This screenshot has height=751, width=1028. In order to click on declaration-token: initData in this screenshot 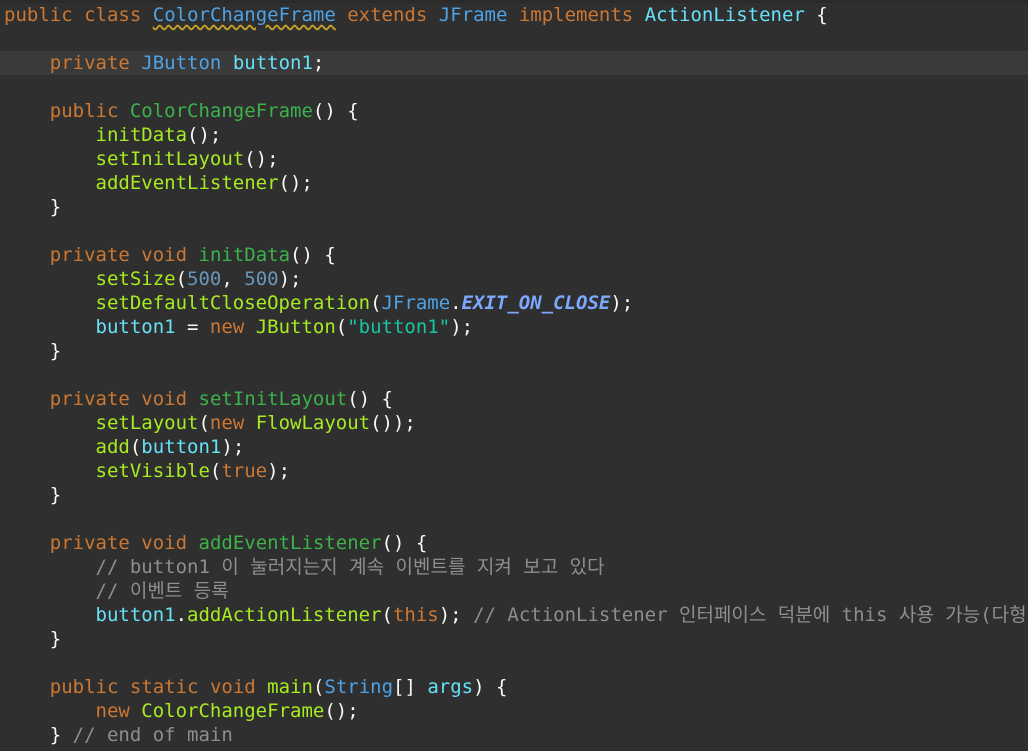, I will do `click(244, 255)`.